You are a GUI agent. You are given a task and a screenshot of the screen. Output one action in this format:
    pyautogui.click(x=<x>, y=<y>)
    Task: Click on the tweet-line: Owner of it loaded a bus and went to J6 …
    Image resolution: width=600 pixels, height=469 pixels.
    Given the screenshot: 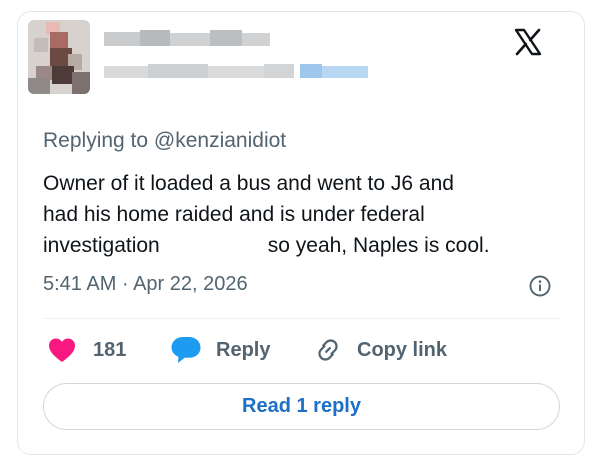 What is the action you would take?
    pyautogui.click(x=248, y=183)
    